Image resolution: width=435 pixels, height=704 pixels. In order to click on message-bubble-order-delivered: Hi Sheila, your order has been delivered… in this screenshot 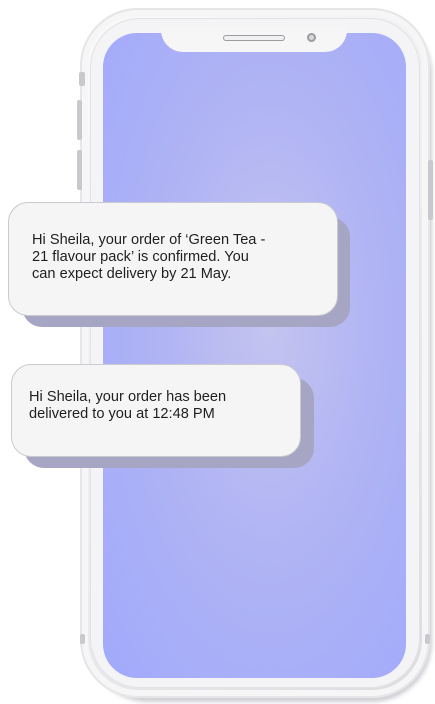, I will do `click(156, 410)`.